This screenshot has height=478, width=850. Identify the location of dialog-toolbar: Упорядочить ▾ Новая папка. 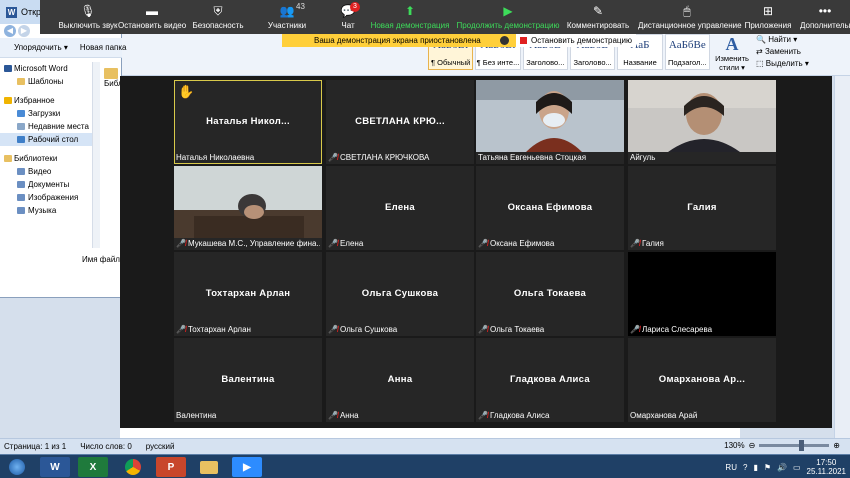
(63, 48).